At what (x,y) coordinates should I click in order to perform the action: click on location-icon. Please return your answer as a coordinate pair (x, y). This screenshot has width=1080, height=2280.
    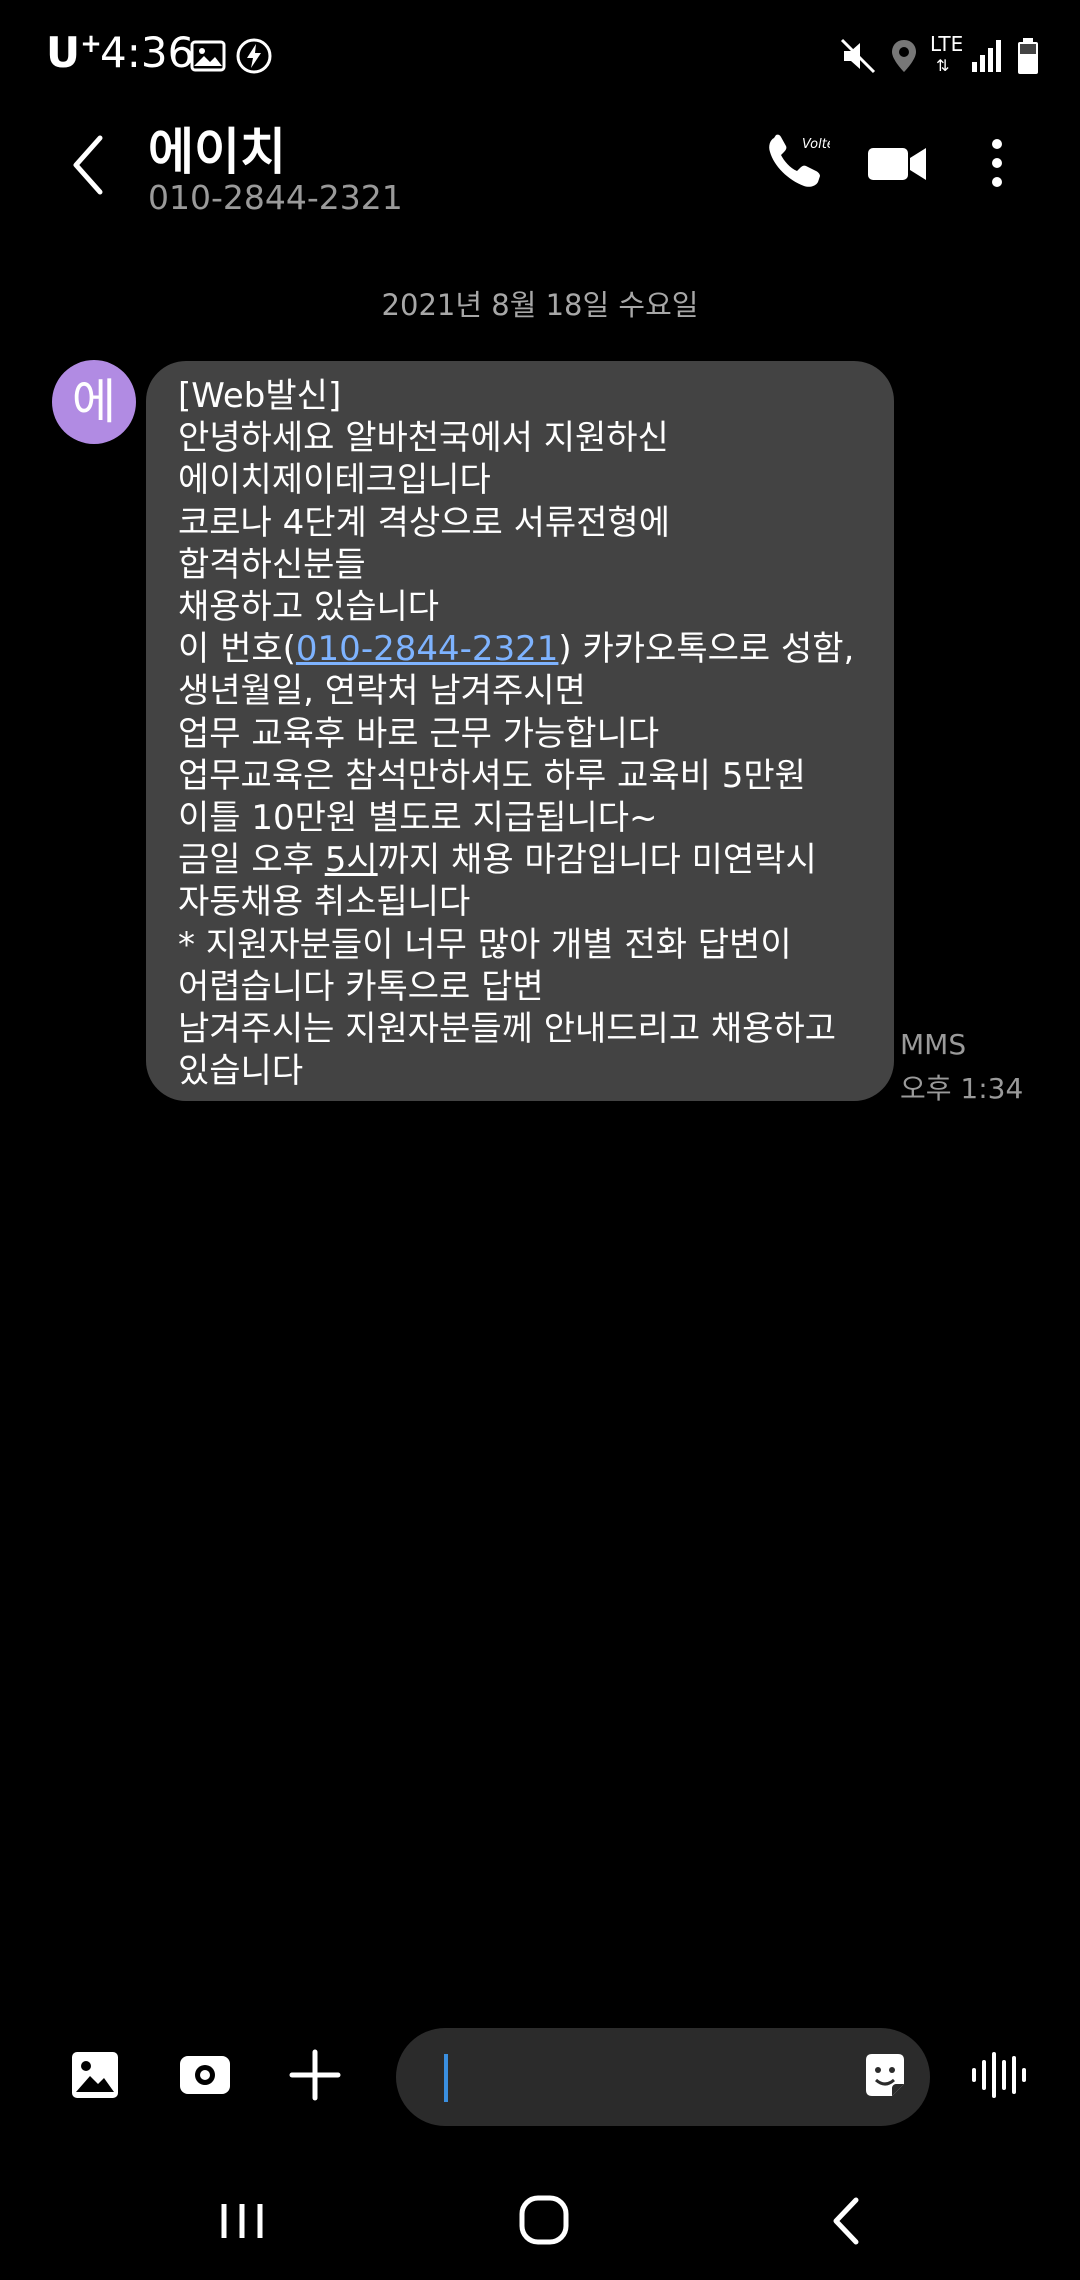
    Looking at the image, I should click on (904, 56).